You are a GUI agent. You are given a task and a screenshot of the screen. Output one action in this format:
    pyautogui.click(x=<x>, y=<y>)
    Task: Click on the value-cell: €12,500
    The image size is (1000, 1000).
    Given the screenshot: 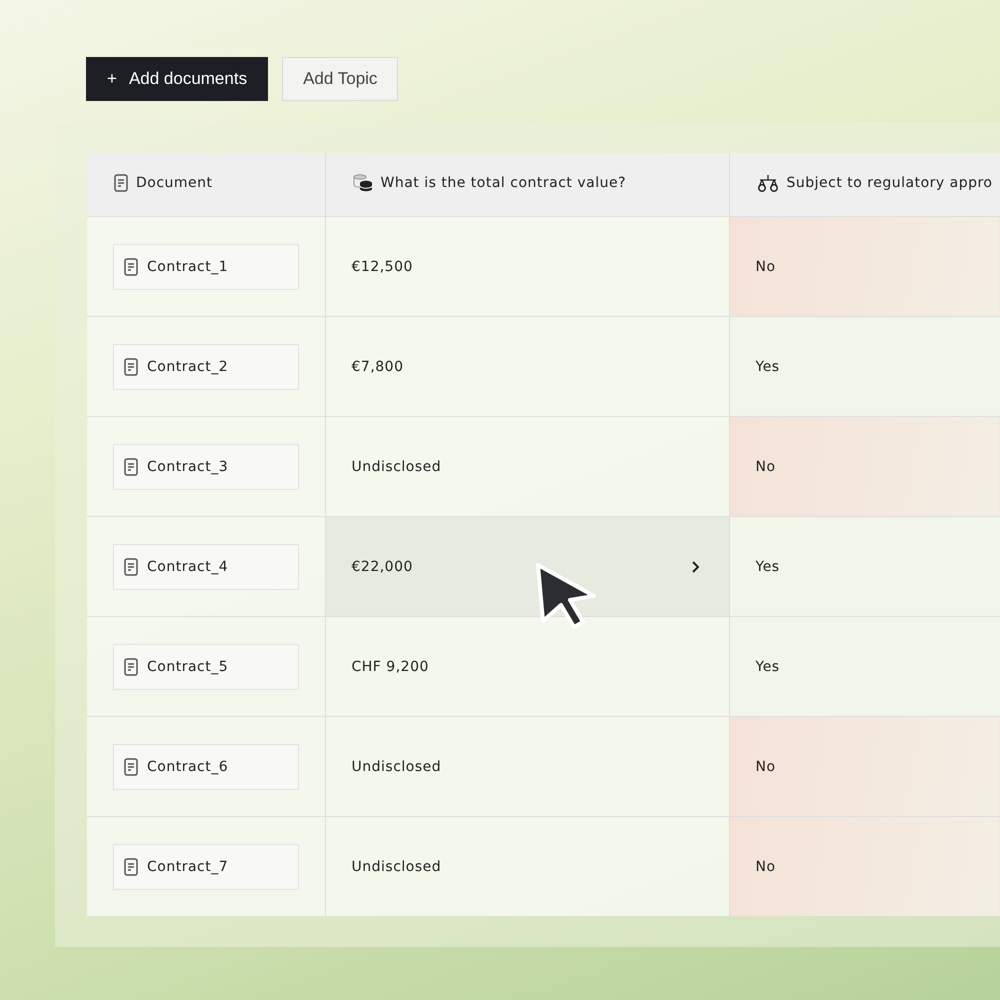 What is the action you would take?
    pyautogui.click(x=527, y=266)
    